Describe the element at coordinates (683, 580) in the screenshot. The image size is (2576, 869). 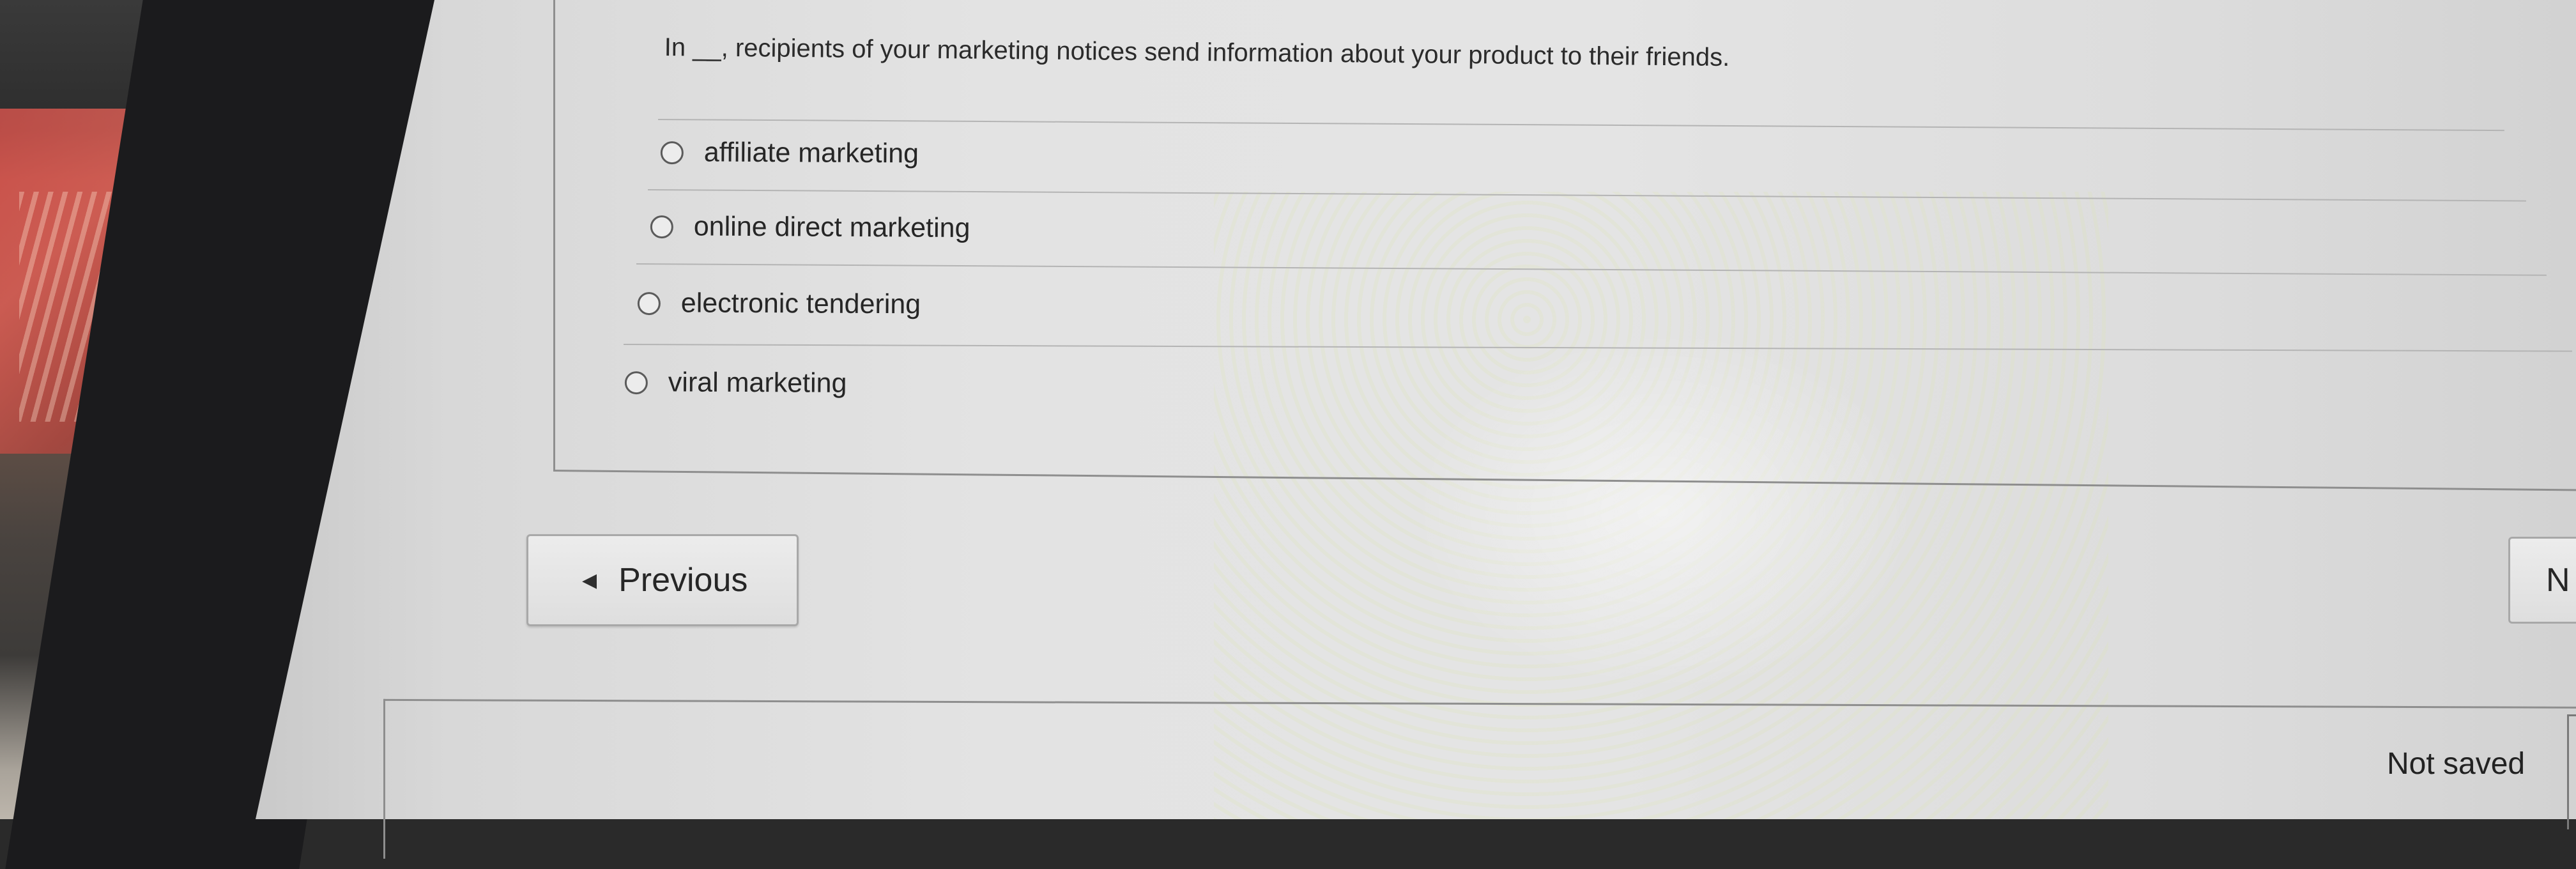
I see `previous-button-label: Previous` at that location.